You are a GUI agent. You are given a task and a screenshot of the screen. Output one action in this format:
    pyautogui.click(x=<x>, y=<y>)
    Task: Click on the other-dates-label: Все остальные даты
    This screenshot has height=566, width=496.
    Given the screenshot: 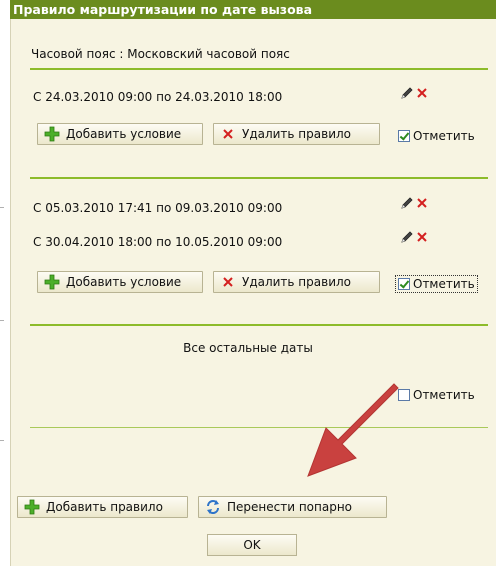 What is the action you would take?
    pyautogui.click(x=248, y=348)
    